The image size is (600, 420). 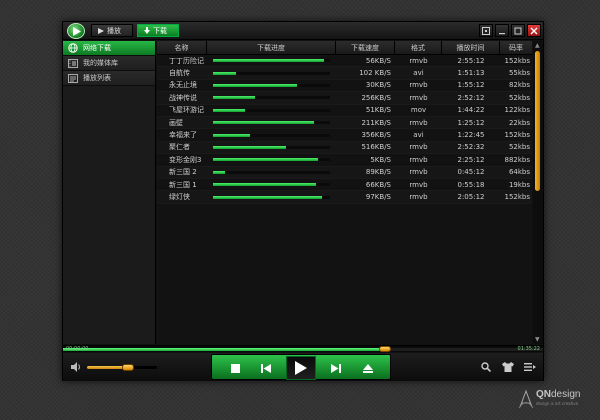 I want to click on cell-bitrate: 19kbs, so click(x=519, y=184).